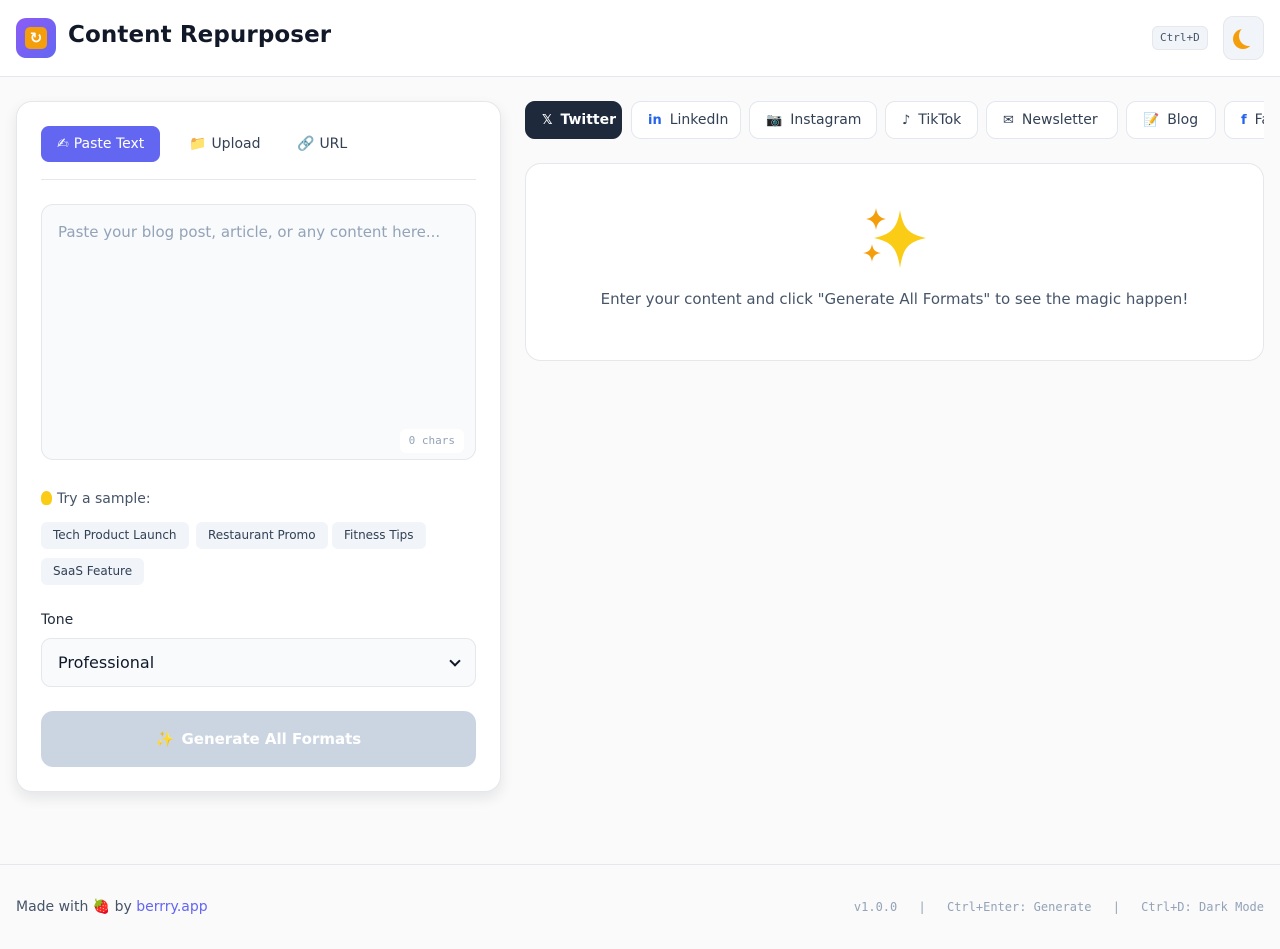 The image size is (1280, 949). What do you see at coordinates (931, 120) in the screenshot?
I see `platform-tab-tiktok: ♪ TikTok` at bounding box center [931, 120].